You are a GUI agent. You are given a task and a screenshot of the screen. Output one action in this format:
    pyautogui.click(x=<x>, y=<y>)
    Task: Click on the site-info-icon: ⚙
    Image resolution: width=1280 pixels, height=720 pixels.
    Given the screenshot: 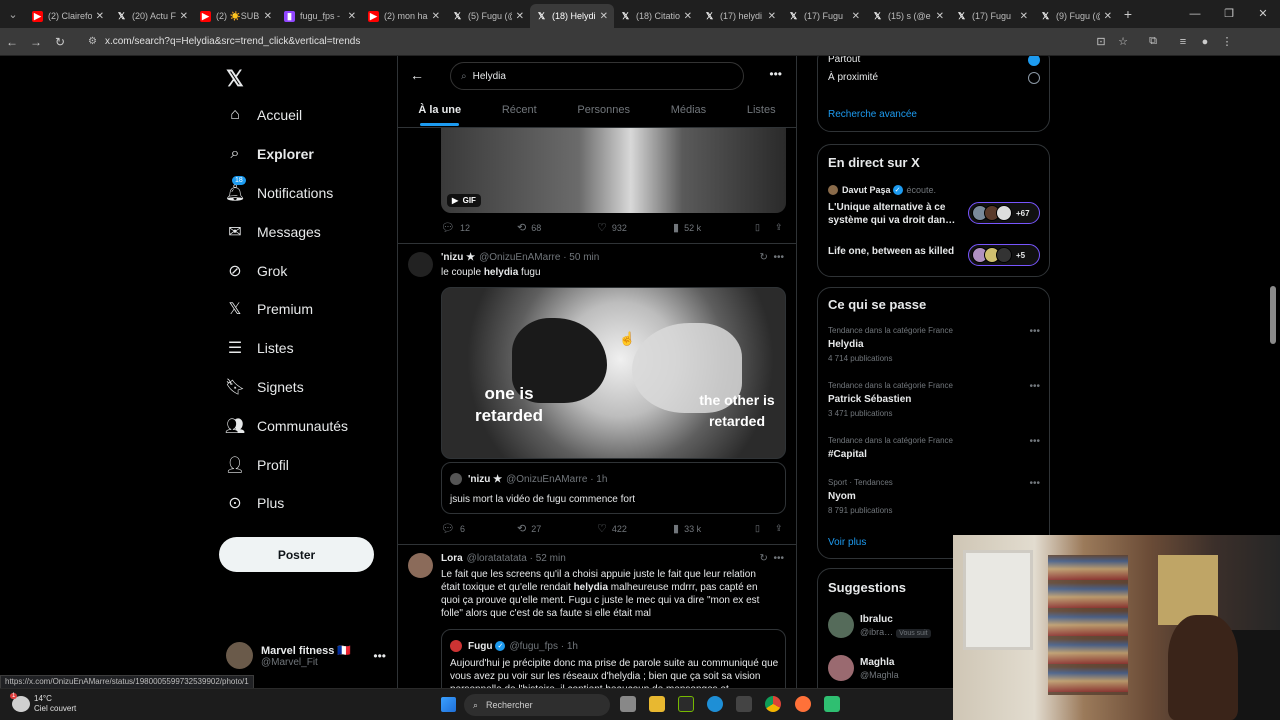 What is the action you would take?
    pyautogui.click(x=92, y=41)
    